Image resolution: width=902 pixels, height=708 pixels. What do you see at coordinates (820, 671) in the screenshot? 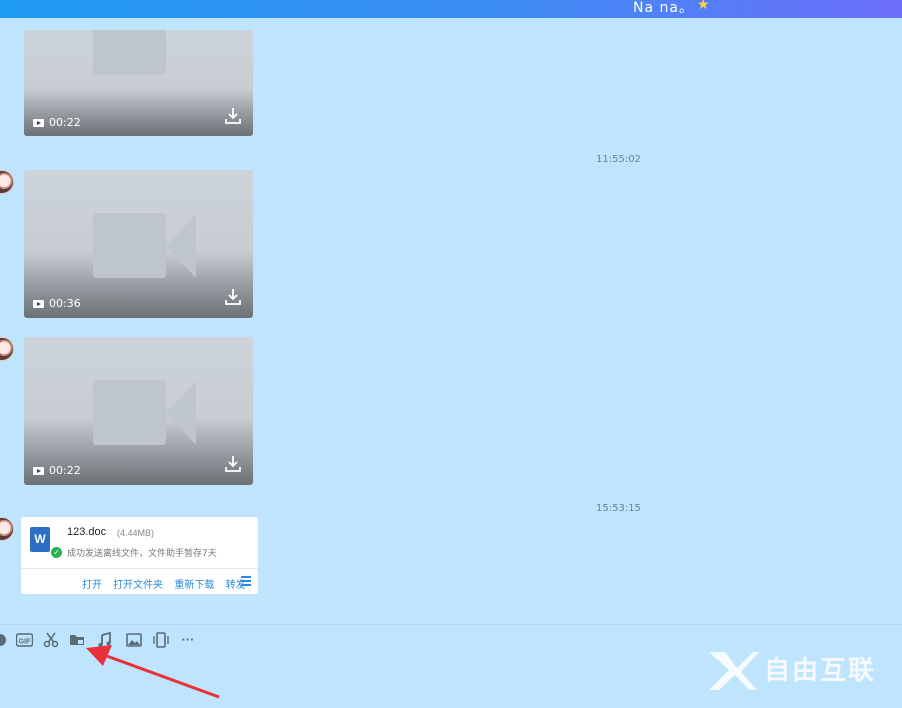
I see `watermark-text: 自由互联` at bounding box center [820, 671].